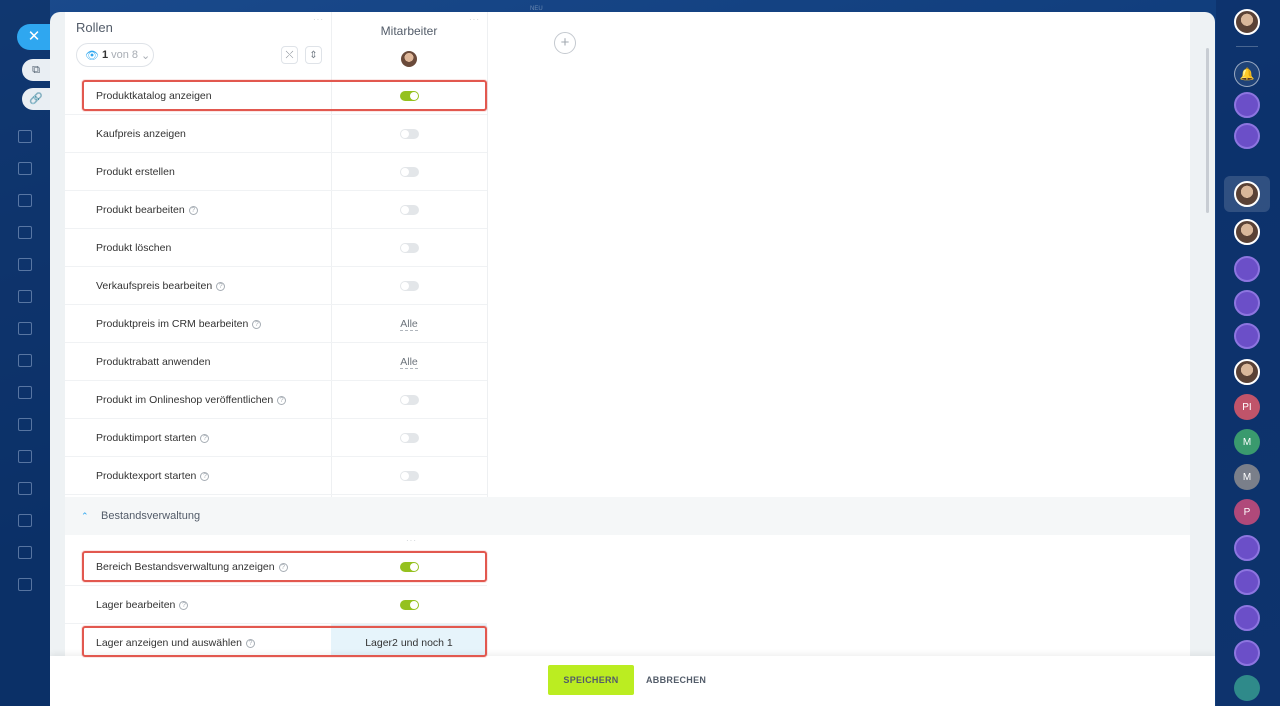 The width and height of the screenshot is (1280, 706). Describe the element at coordinates (276, 362) in the screenshot. I see `permission-row: Produktrabatt anwenden Alle` at that location.